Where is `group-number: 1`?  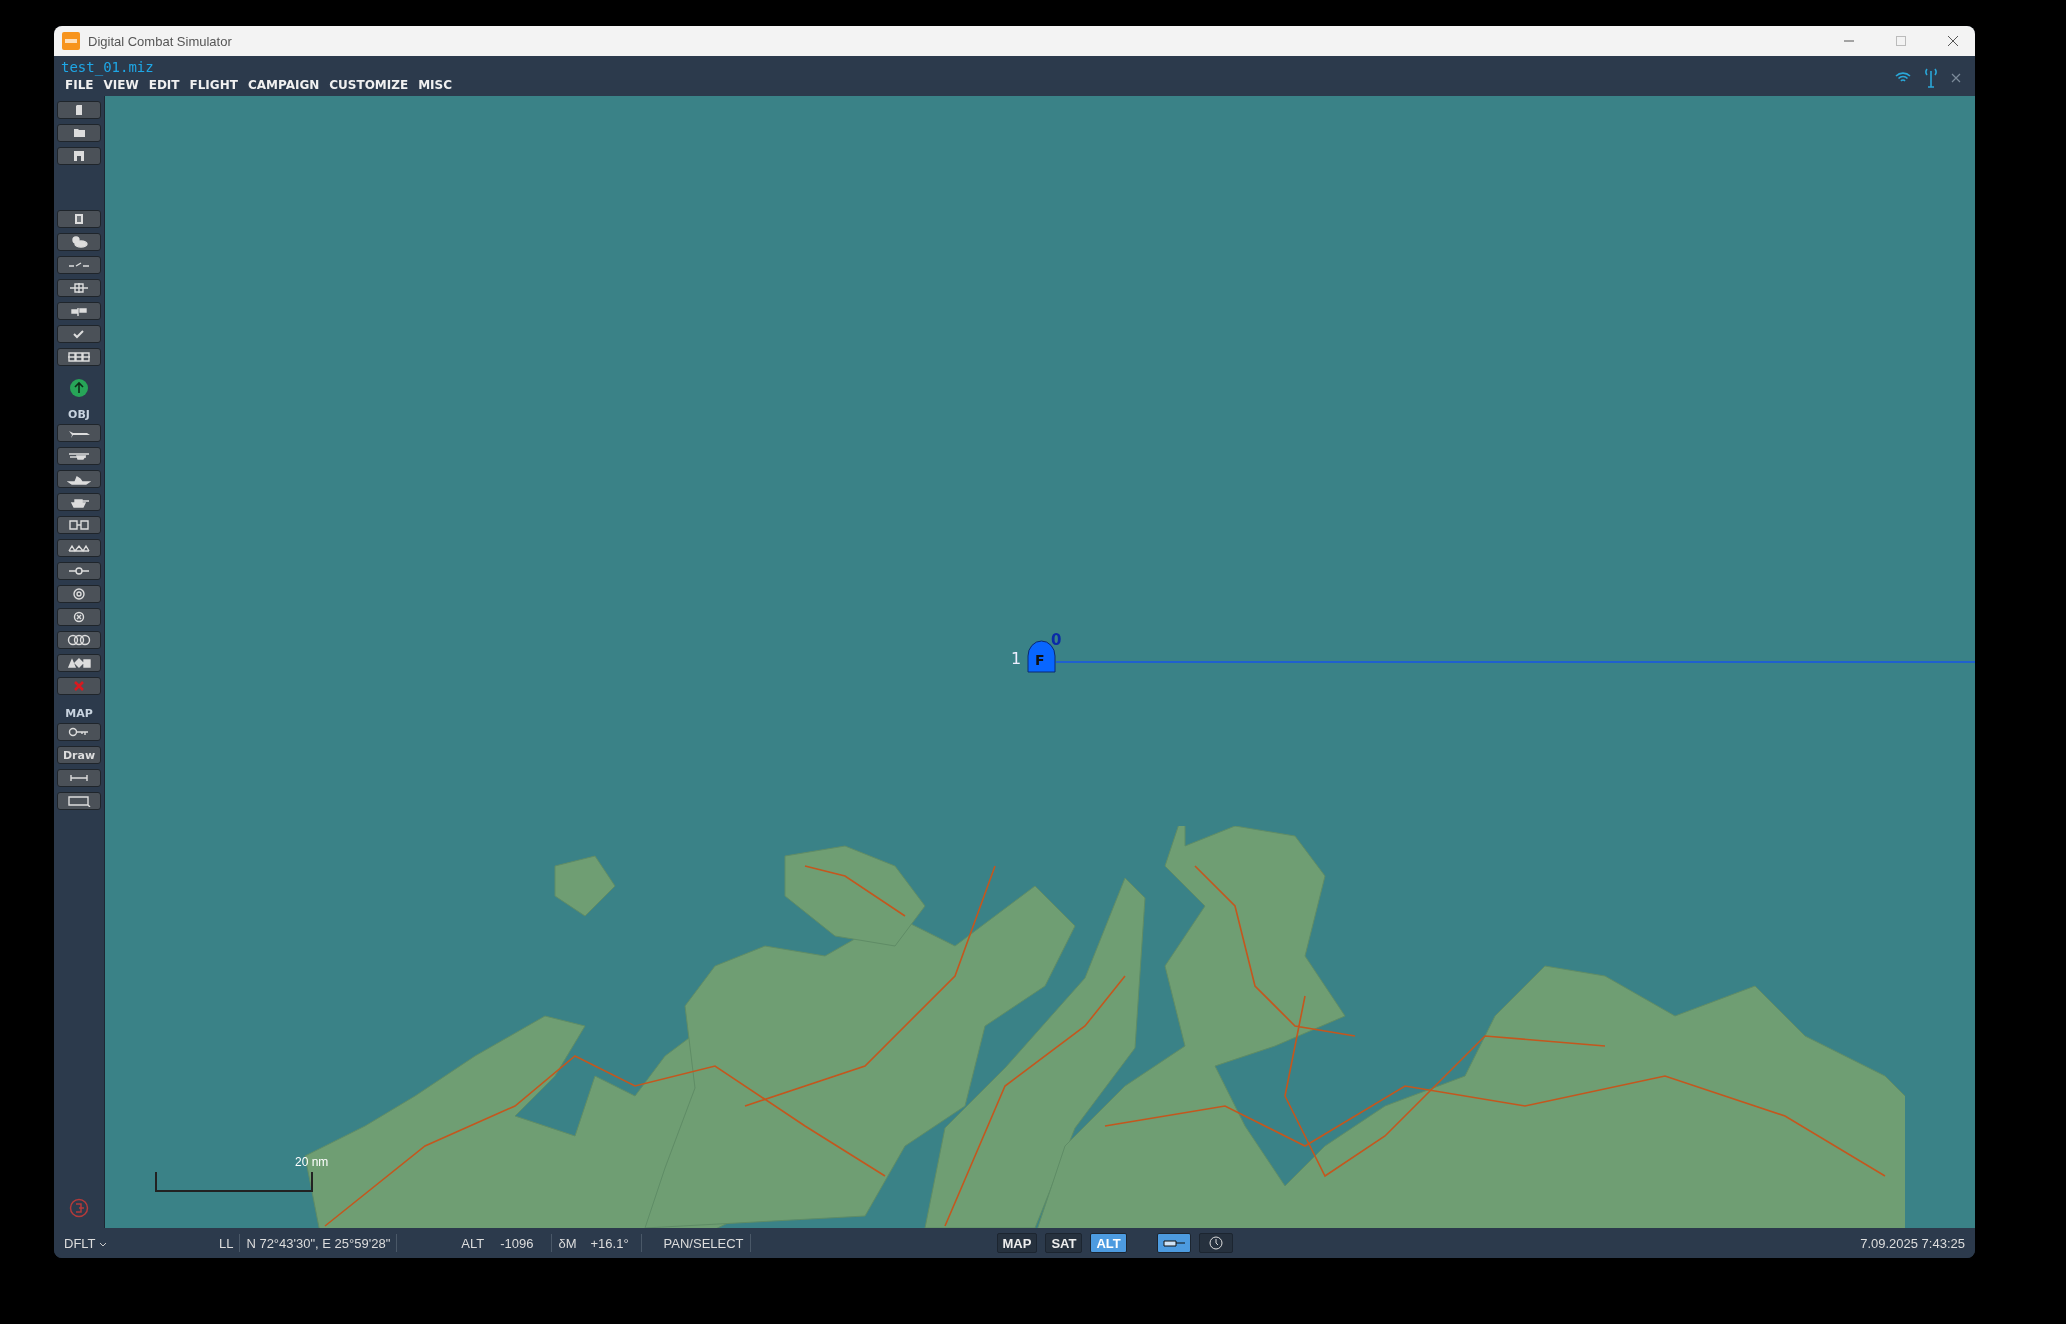 group-number: 1 is located at coordinates (1016, 658).